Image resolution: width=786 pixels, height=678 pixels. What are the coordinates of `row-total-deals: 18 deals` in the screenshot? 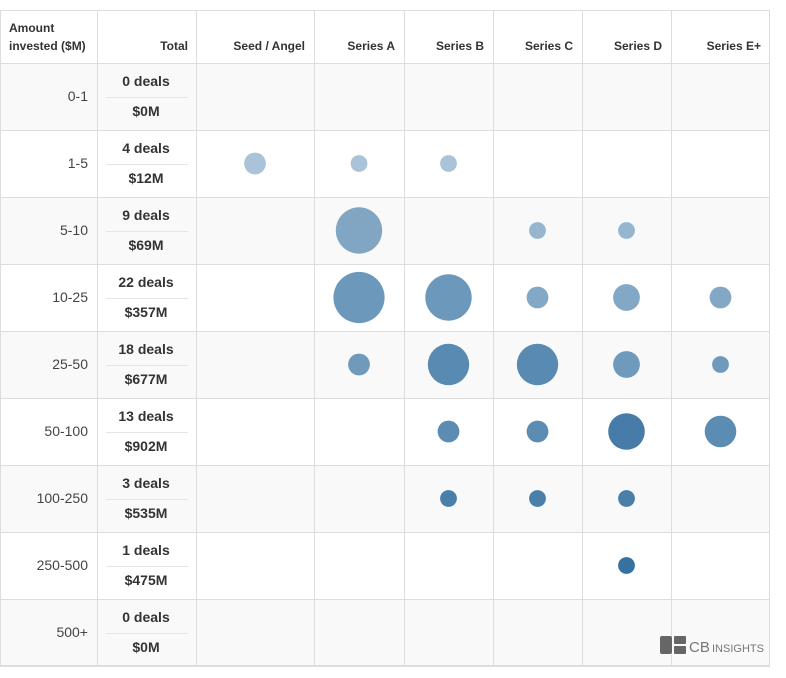 It's located at (145, 349).